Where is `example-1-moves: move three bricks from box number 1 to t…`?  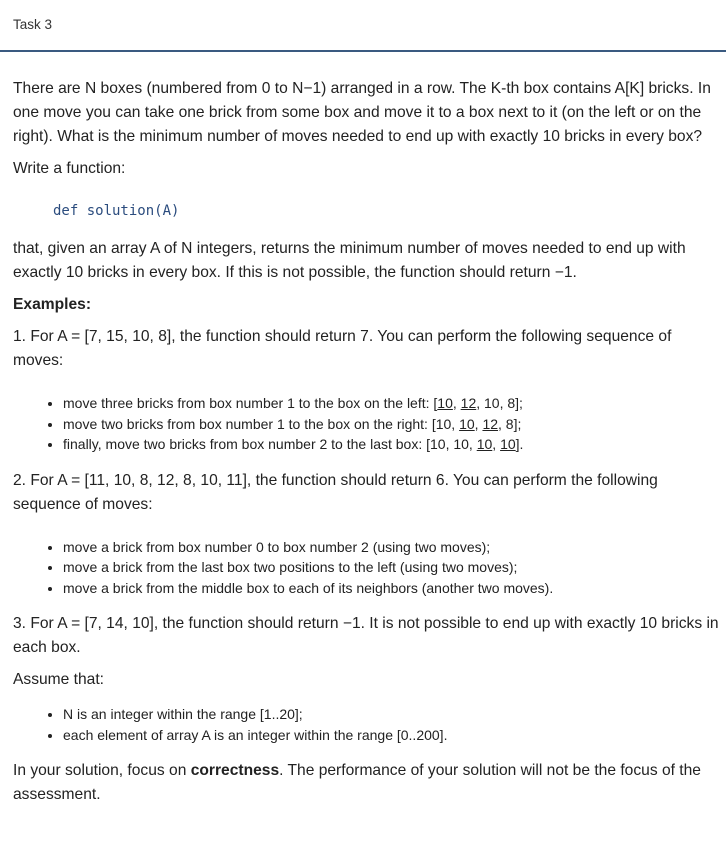
example-1-moves: move three bricks from box number 1 to t… is located at coordinates (366, 424).